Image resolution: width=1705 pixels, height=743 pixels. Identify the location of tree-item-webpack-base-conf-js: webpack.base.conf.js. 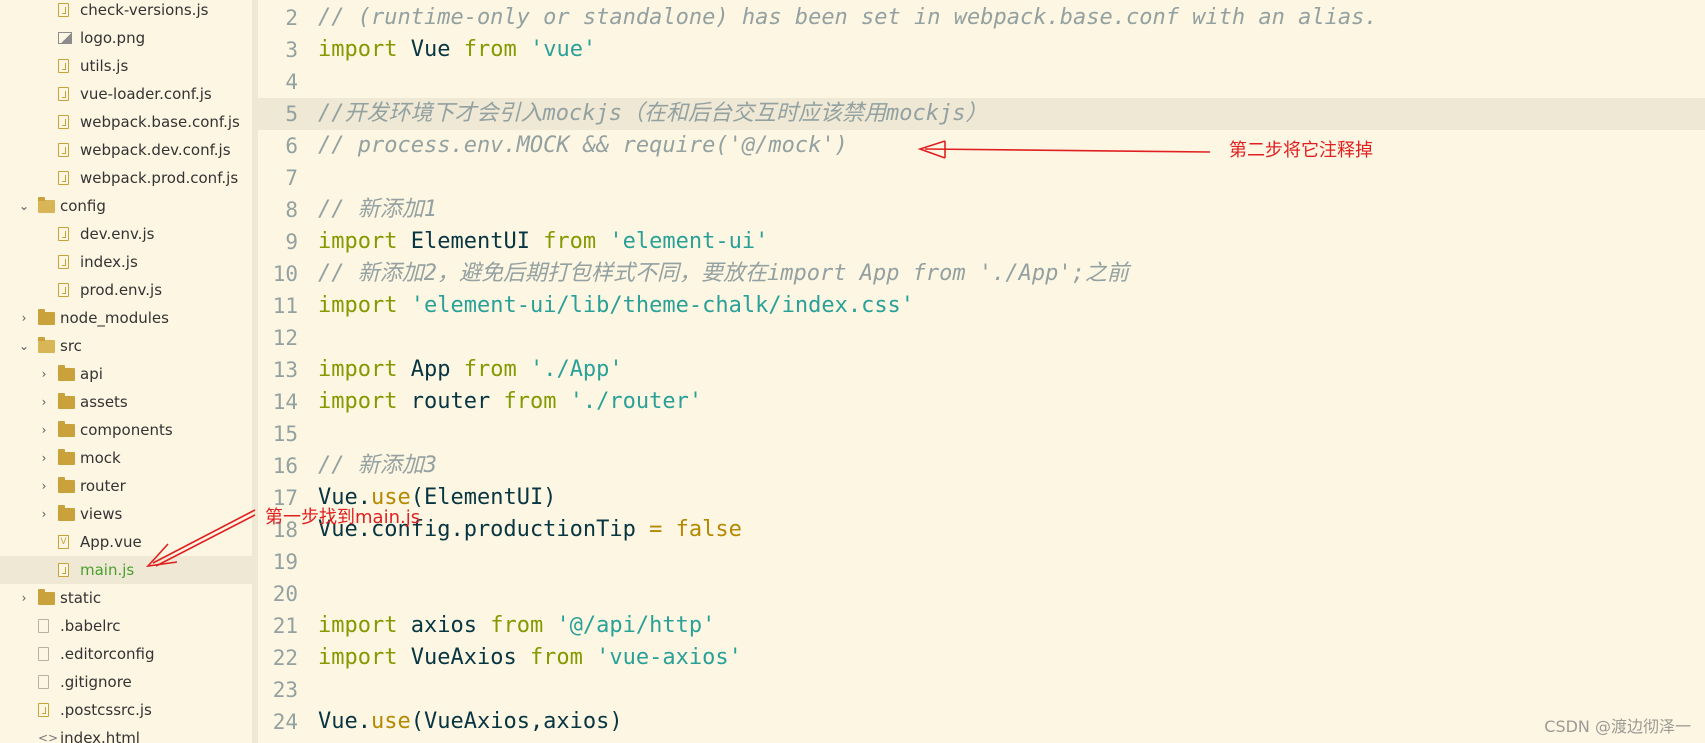
(126, 122).